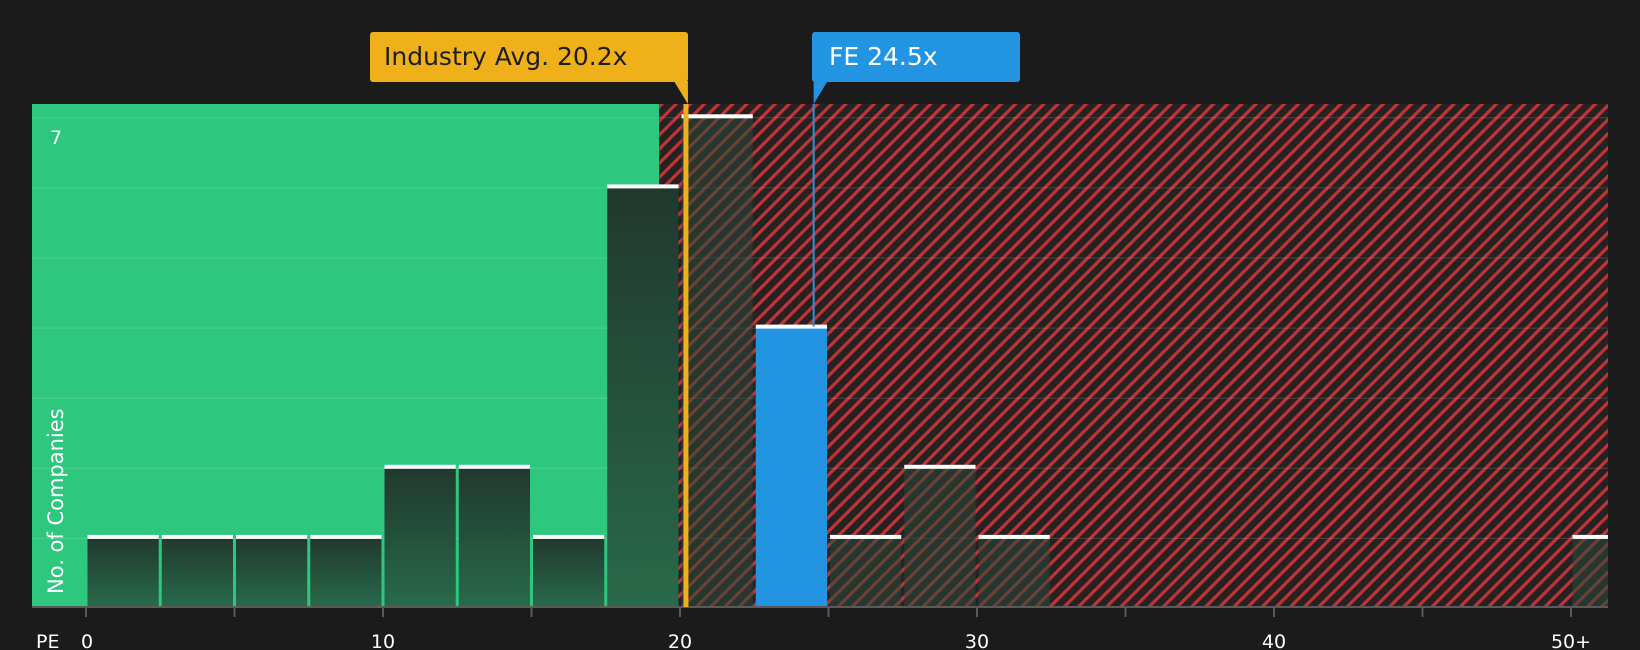  Describe the element at coordinates (1571, 640) in the screenshot. I see `x-tick-label: 50+` at that location.